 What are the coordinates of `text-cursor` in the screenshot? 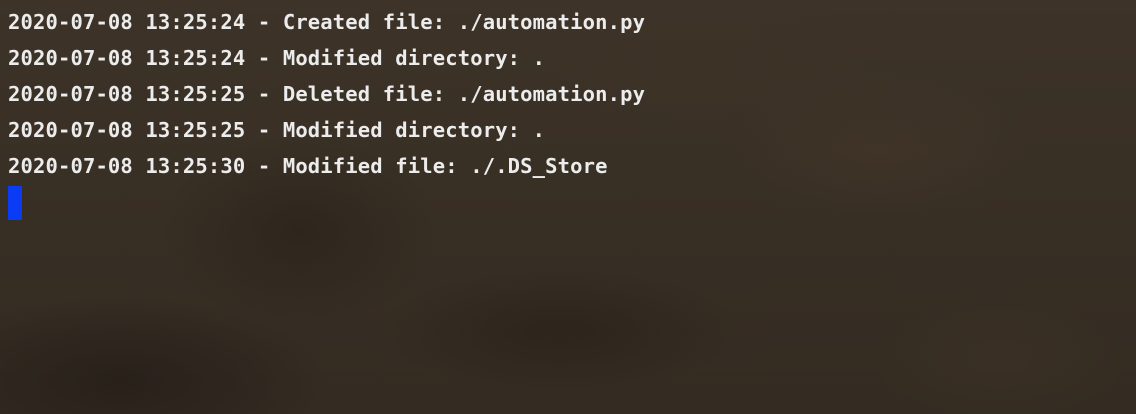 It's located at (15, 203).